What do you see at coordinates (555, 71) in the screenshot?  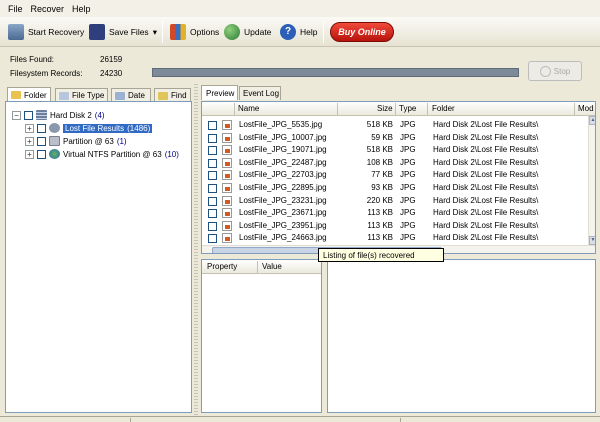 I see `stop-button: Stop` at bounding box center [555, 71].